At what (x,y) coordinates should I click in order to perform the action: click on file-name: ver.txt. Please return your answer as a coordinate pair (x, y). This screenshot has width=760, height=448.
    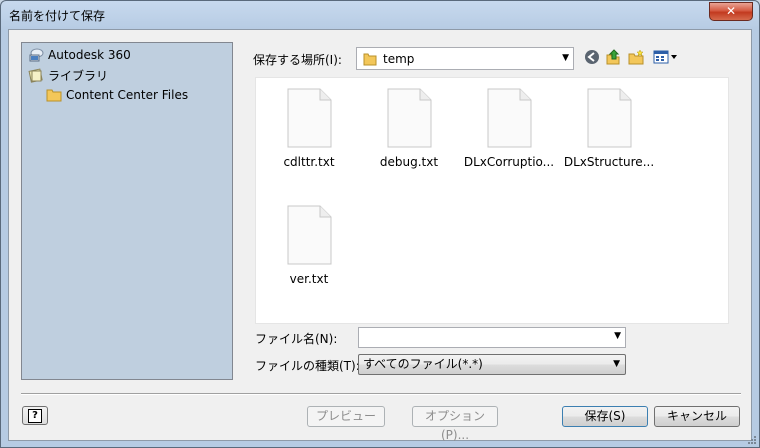
    Looking at the image, I should click on (309, 279).